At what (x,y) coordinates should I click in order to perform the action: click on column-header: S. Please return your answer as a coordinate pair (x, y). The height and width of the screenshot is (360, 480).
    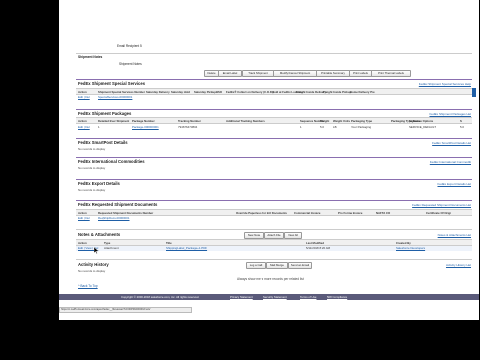
    Looking at the image, I should click on (461, 120).